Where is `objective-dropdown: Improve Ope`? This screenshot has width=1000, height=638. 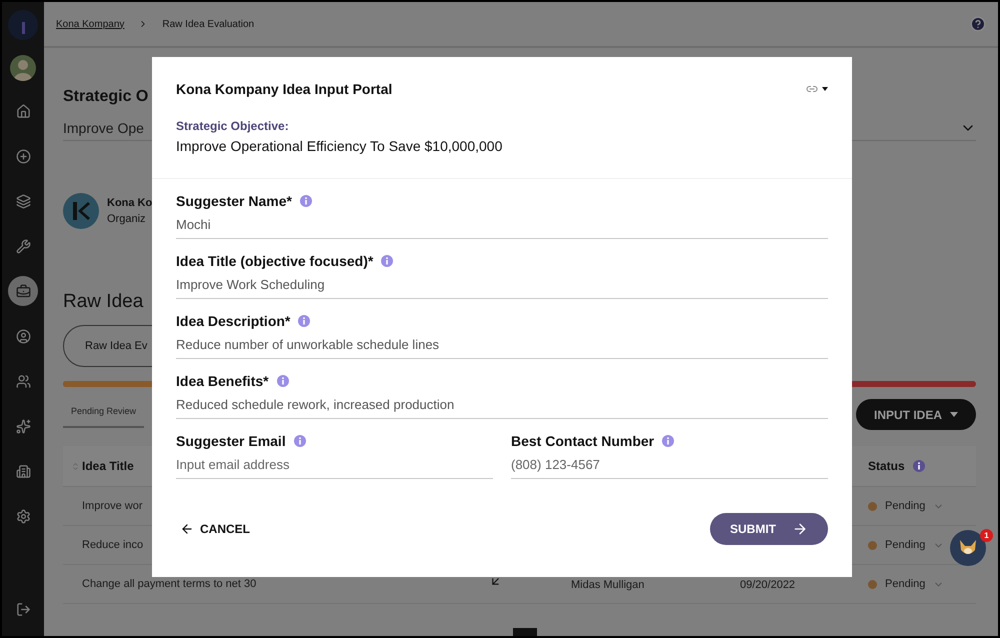 objective-dropdown: Improve Ope is located at coordinates (103, 128).